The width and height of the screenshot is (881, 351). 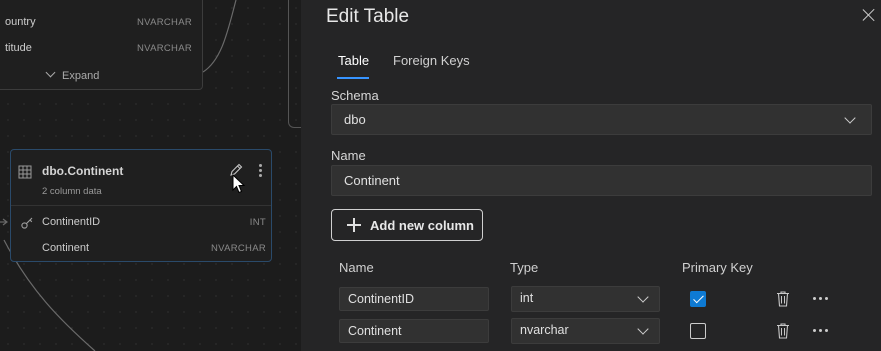 I want to click on add-column-label: Add new column, so click(x=422, y=225).